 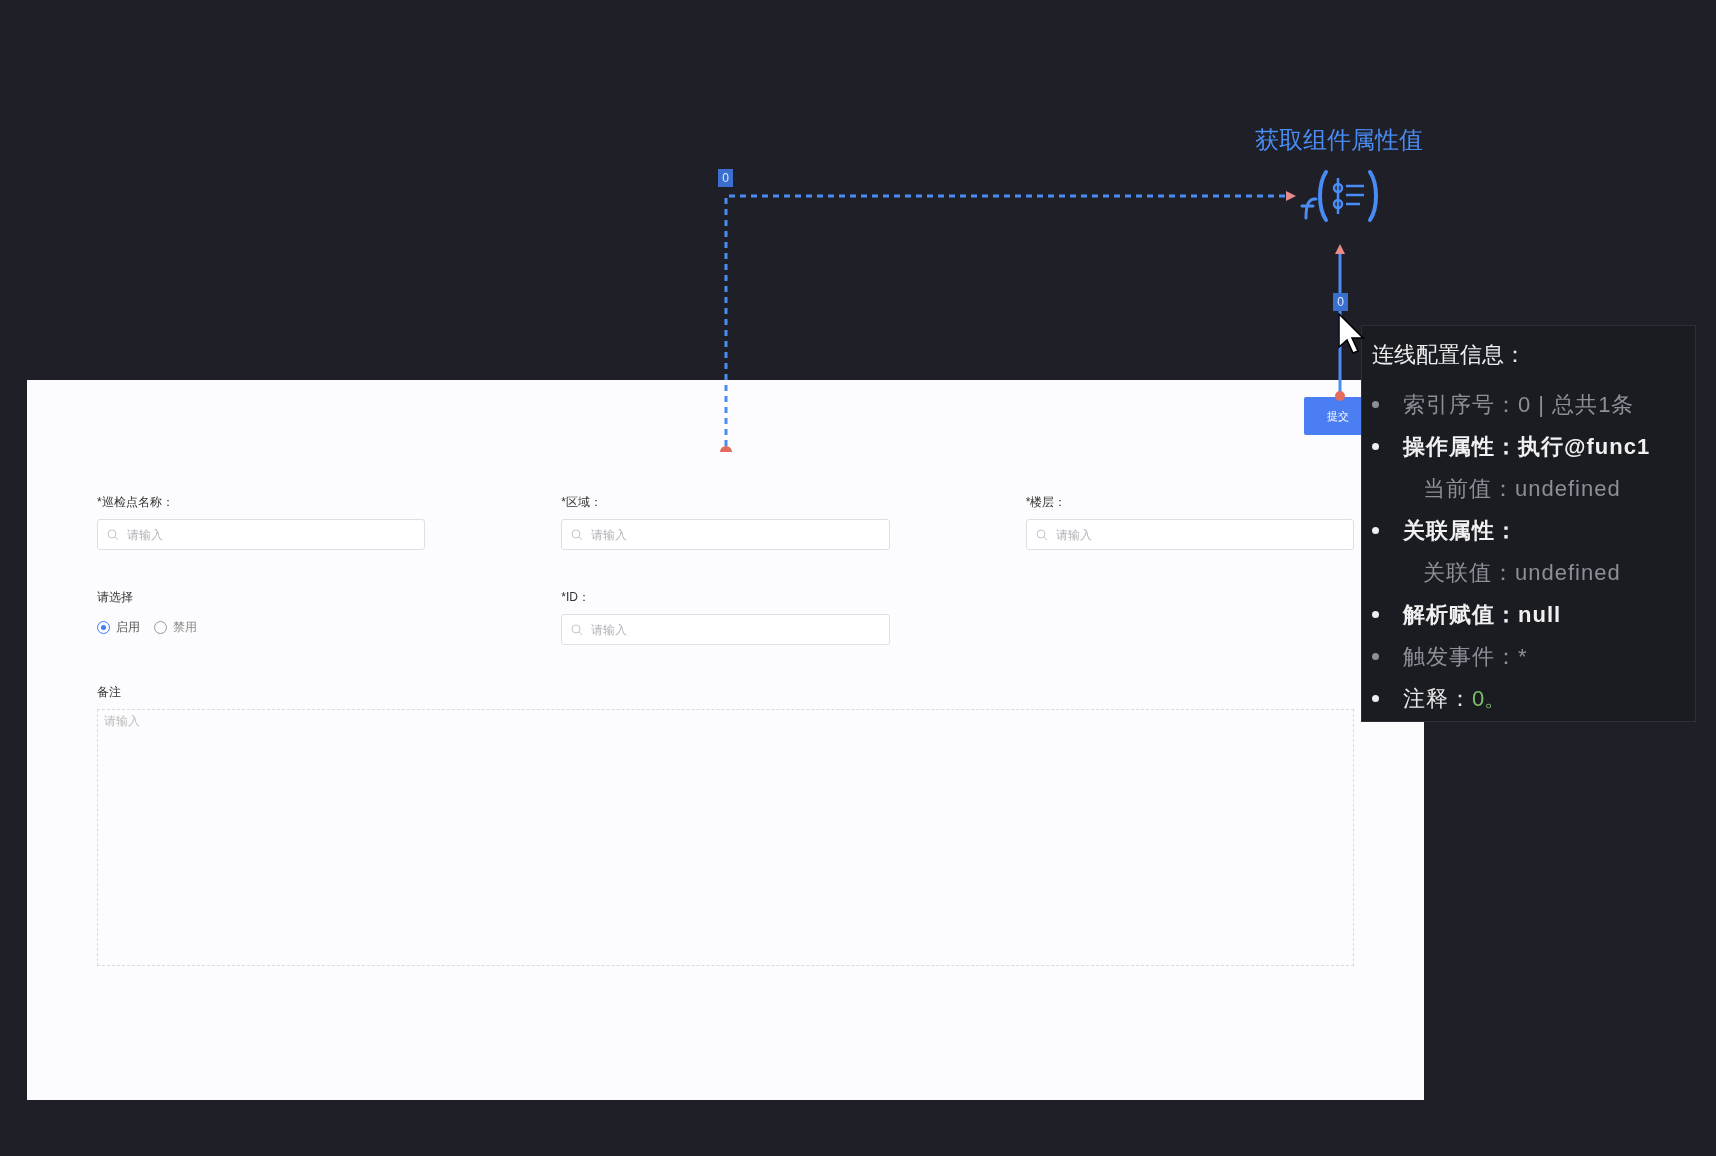 I want to click on node-title: 获取组件属性值, so click(x=1339, y=140).